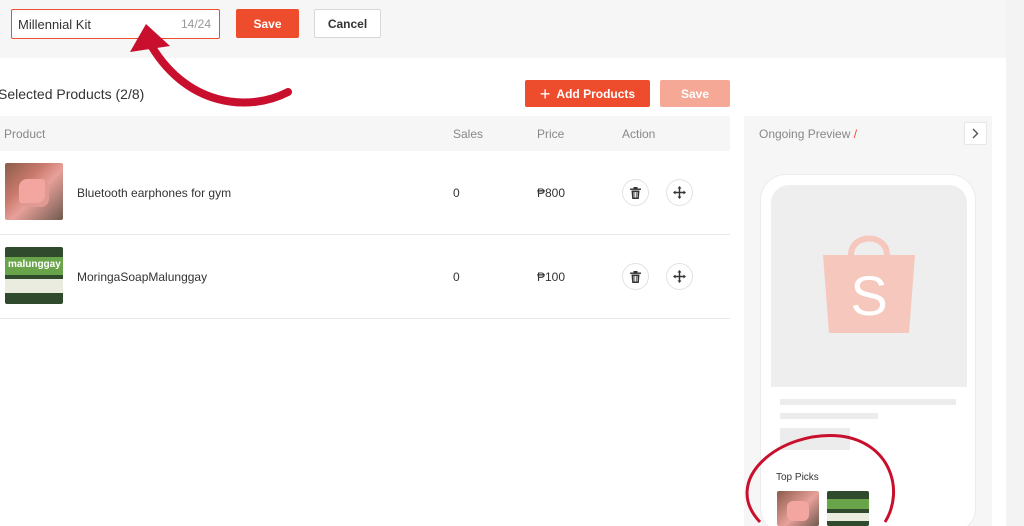 The height and width of the screenshot is (526, 1024). Describe the element at coordinates (34, 264) in the screenshot. I see `soap-box-text: malunggay` at that location.